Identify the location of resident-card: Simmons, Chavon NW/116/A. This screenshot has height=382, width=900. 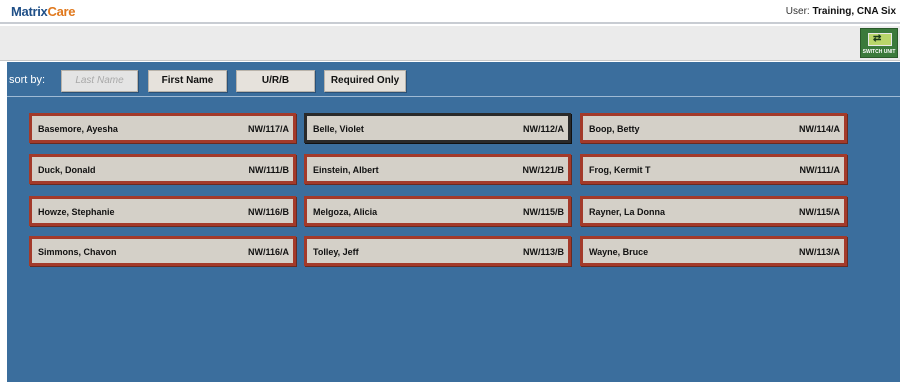
(162, 251).